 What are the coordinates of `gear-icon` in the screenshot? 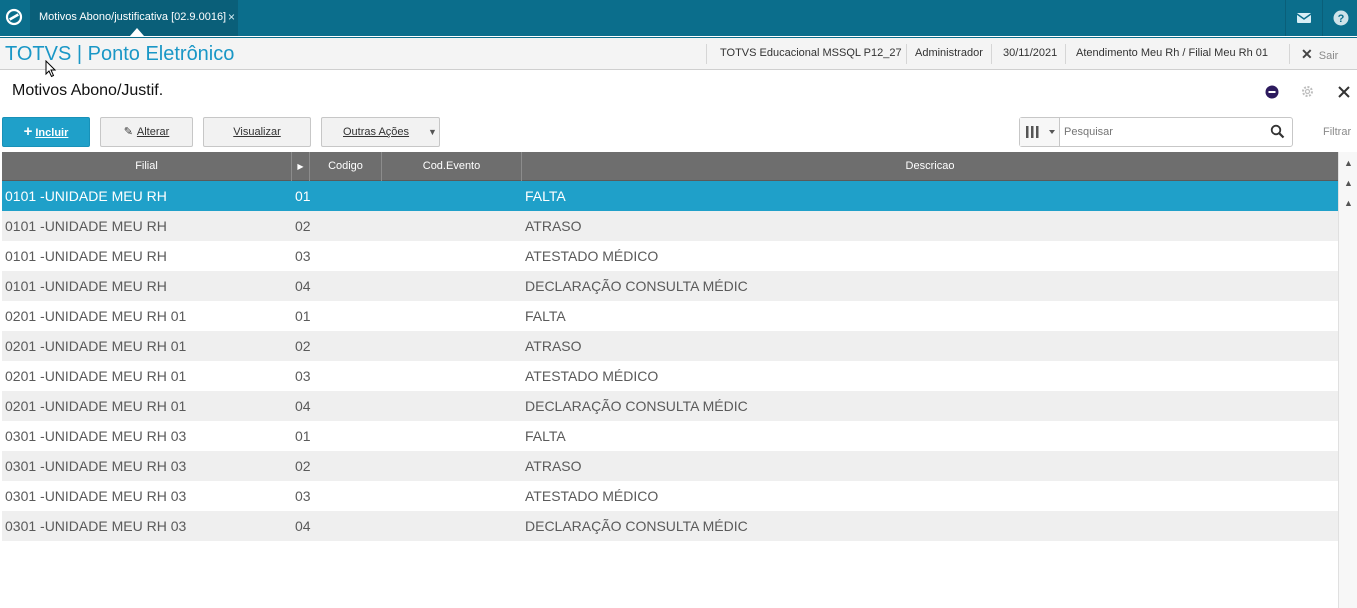 It's located at (1307, 91).